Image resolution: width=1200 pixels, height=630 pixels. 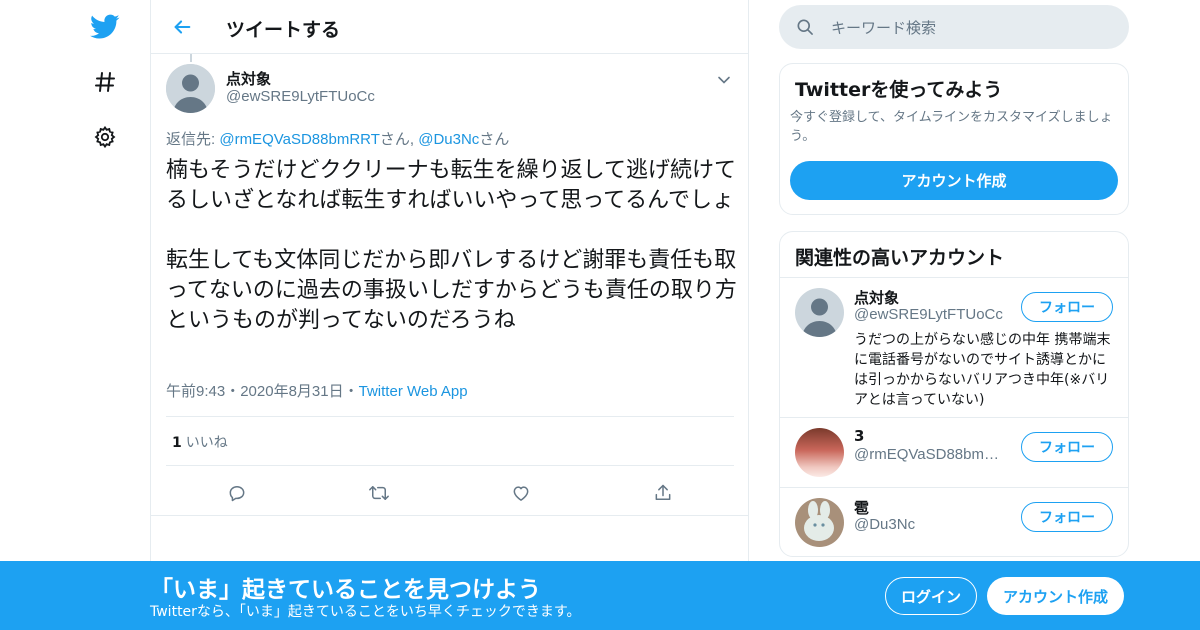 I want to click on thread-connector-line, so click(x=191, y=58).